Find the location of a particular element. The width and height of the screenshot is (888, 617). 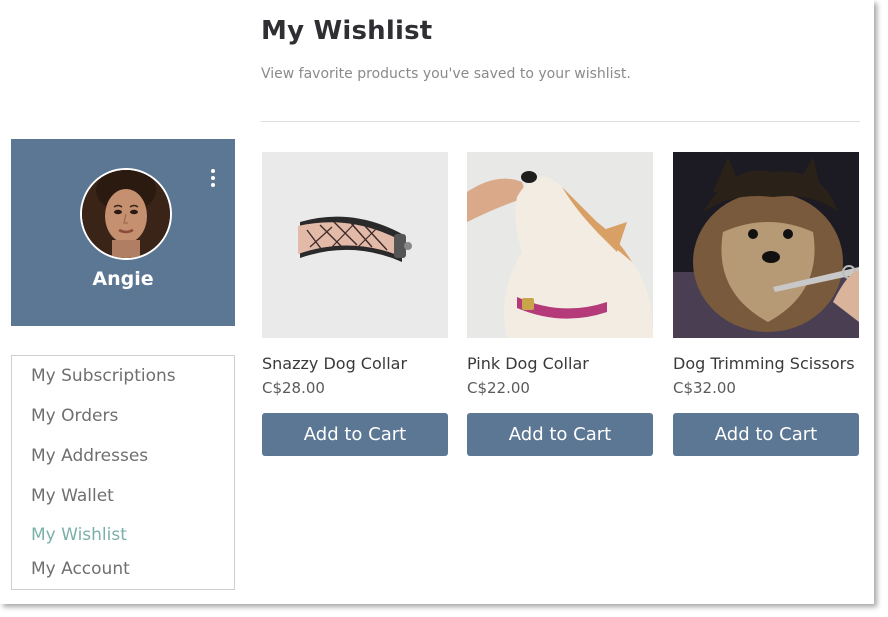

product-price: C$28.00 is located at coordinates (293, 388).